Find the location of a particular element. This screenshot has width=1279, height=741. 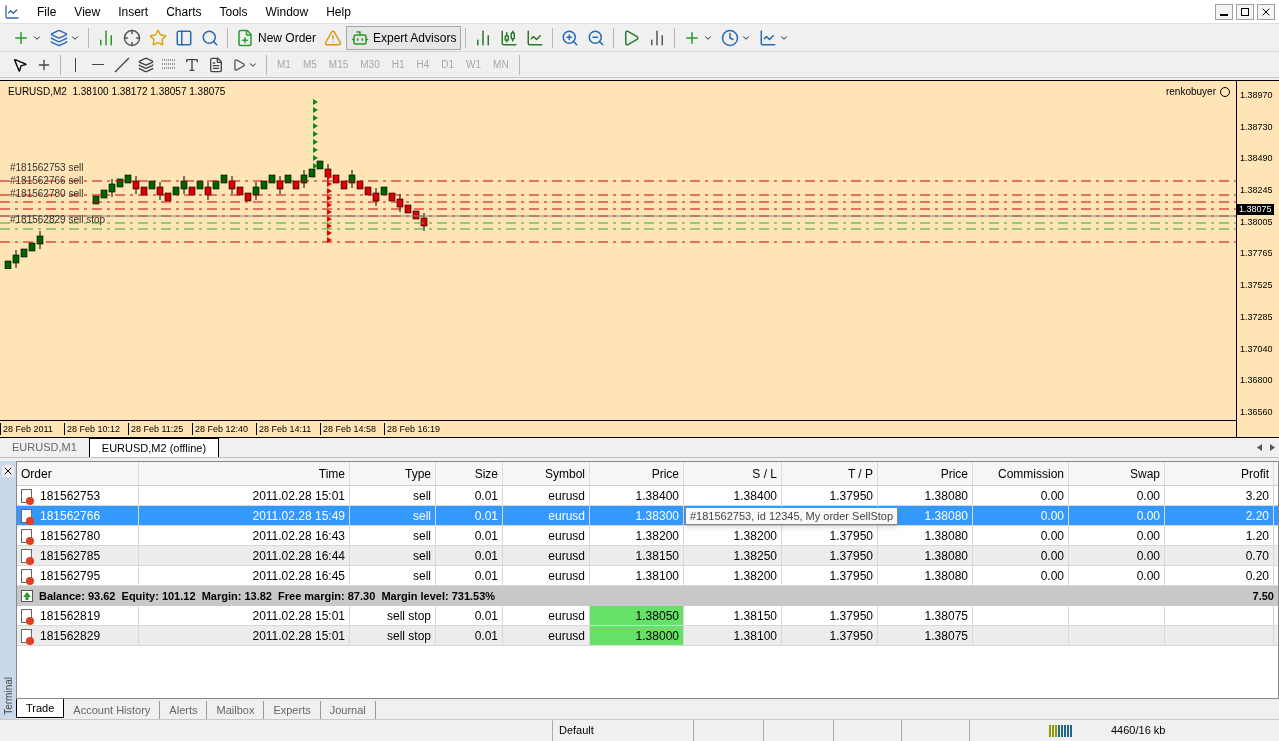

terminal-tab: Mailbox is located at coordinates (236, 710).